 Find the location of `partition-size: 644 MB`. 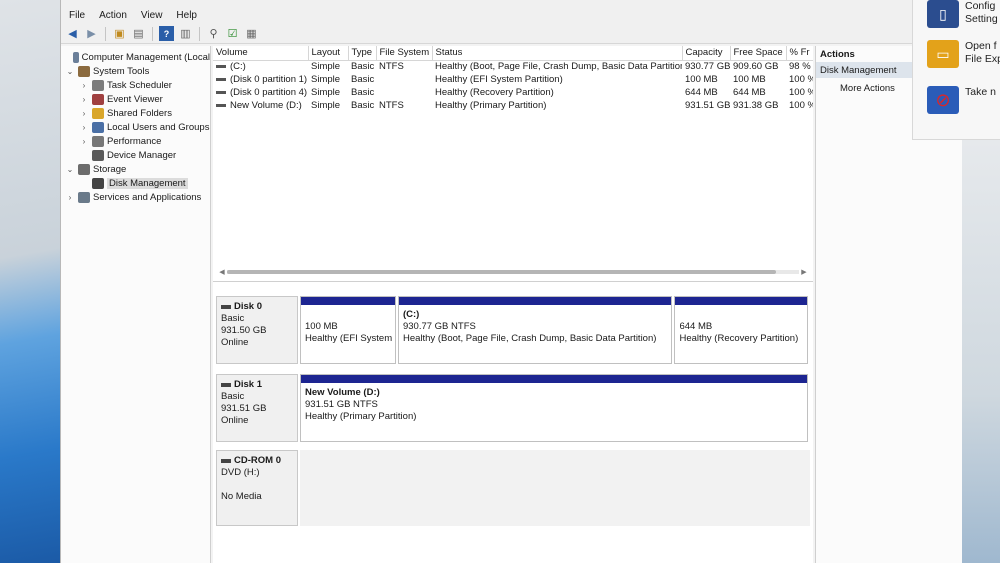

partition-size: 644 MB is located at coordinates (696, 326).